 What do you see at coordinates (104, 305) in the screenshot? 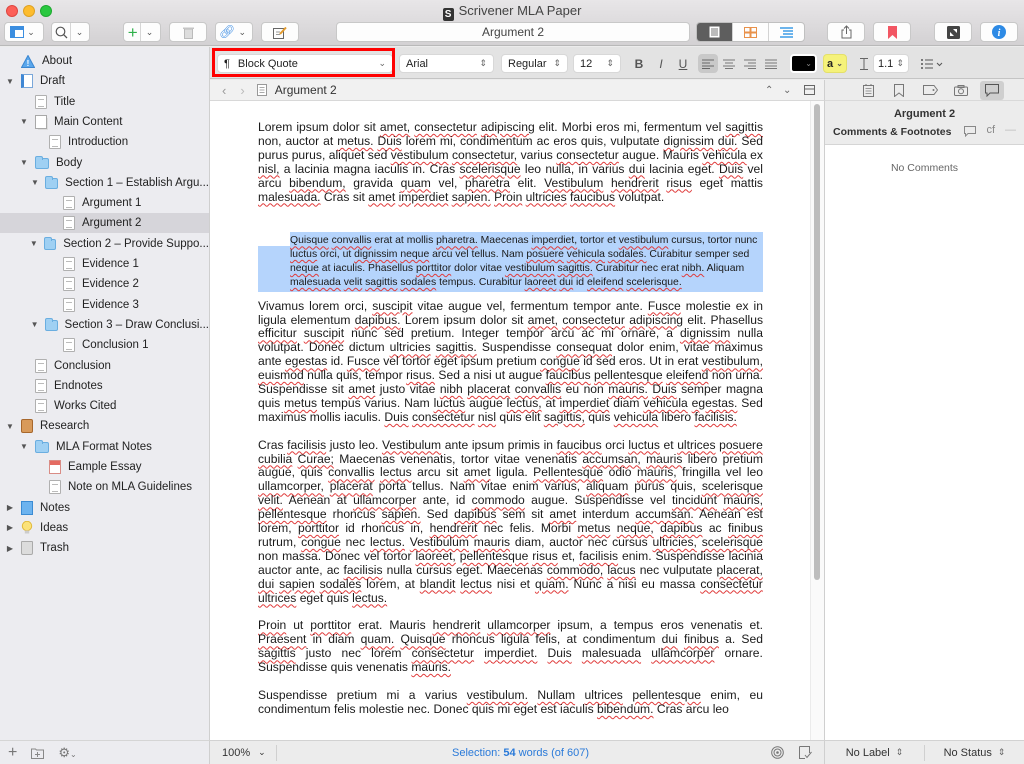
I see `binder-item: Evidence 3` at bounding box center [104, 305].